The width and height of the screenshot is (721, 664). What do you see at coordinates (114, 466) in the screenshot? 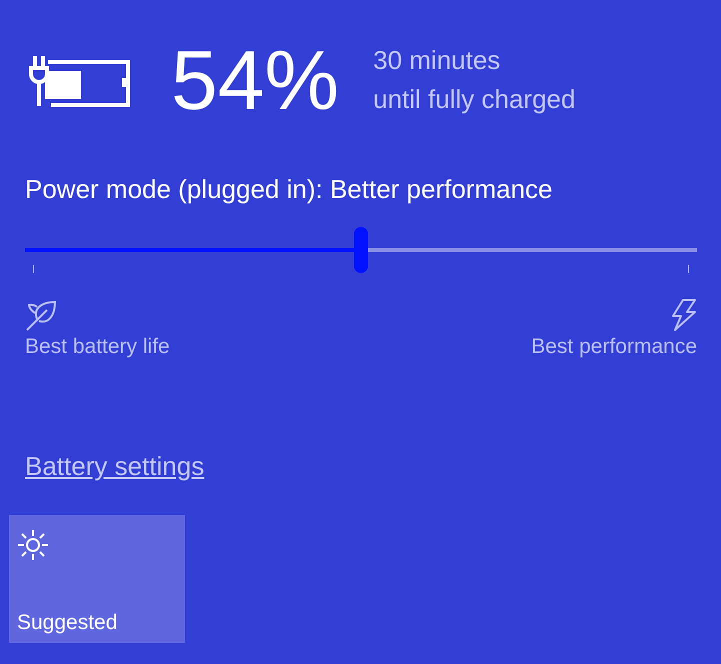
I see `battery-settings-link: Battery settings` at bounding box center [114, 466].